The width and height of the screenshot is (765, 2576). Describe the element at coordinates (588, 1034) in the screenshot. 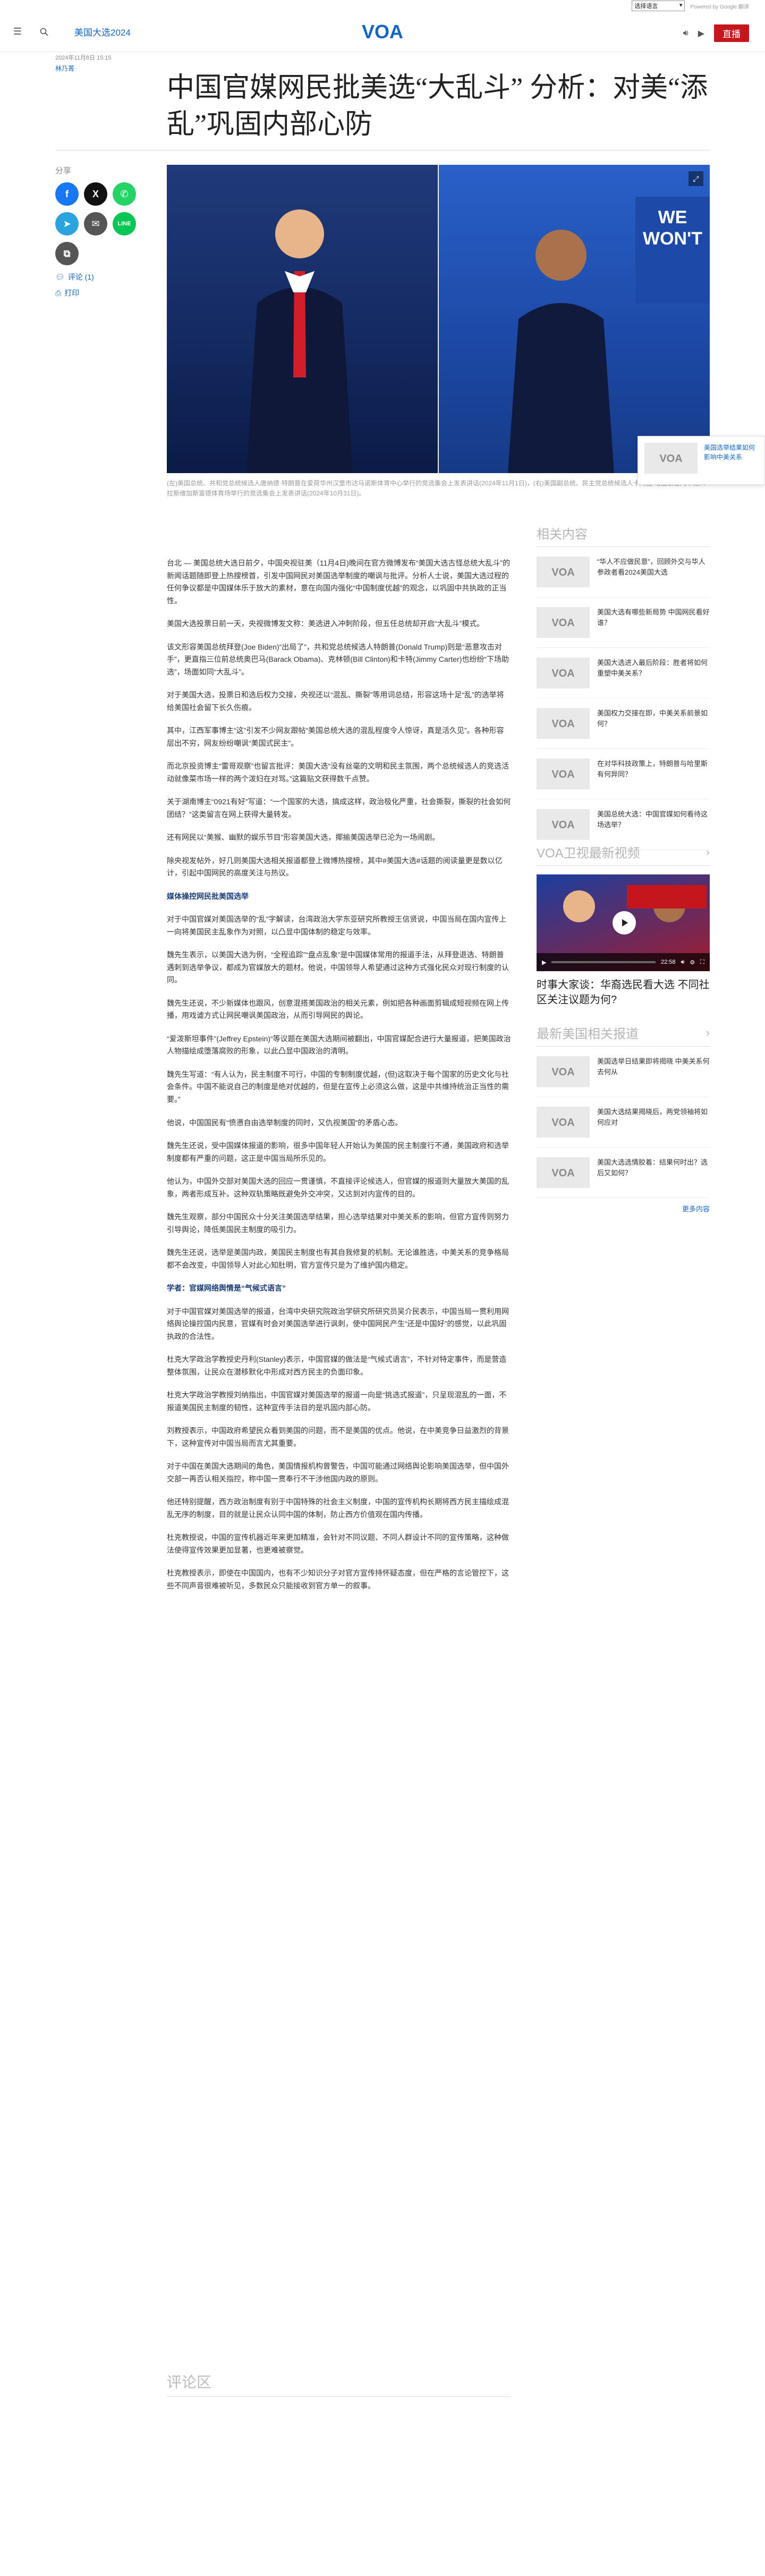

I see `latest-title-label: 最新美国相关报道` at that location.